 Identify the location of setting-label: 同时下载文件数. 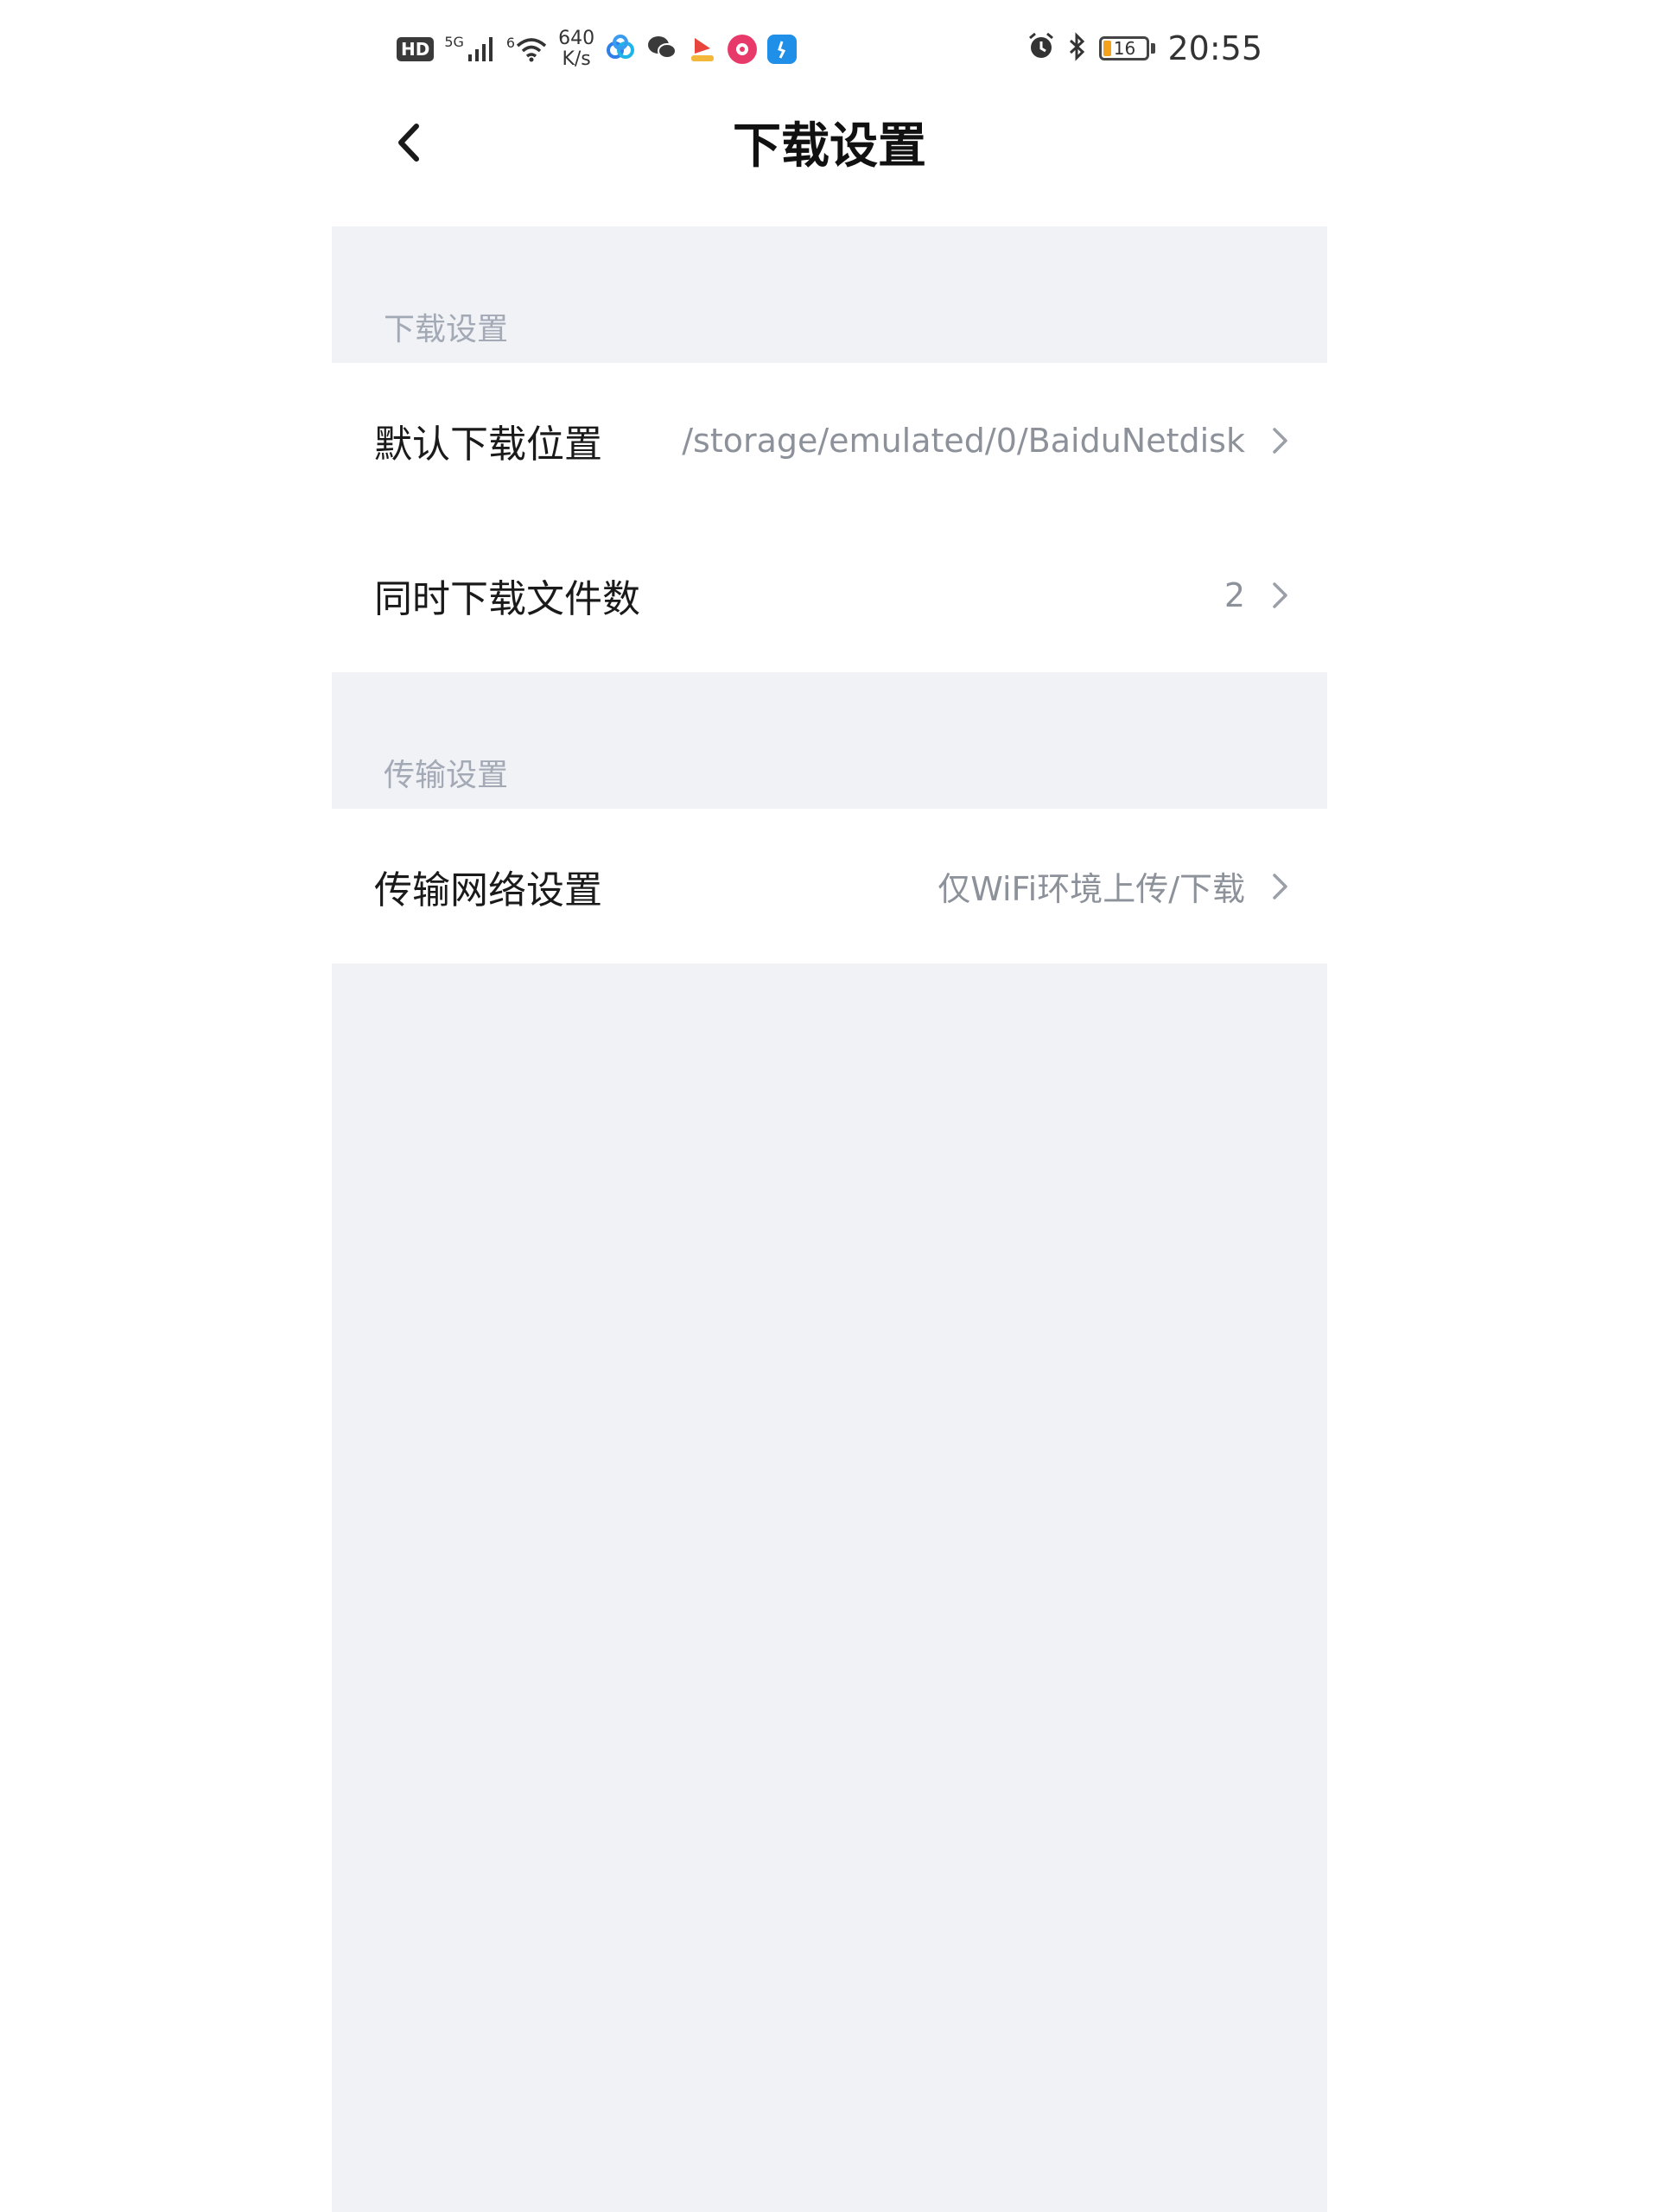
(507, 598).